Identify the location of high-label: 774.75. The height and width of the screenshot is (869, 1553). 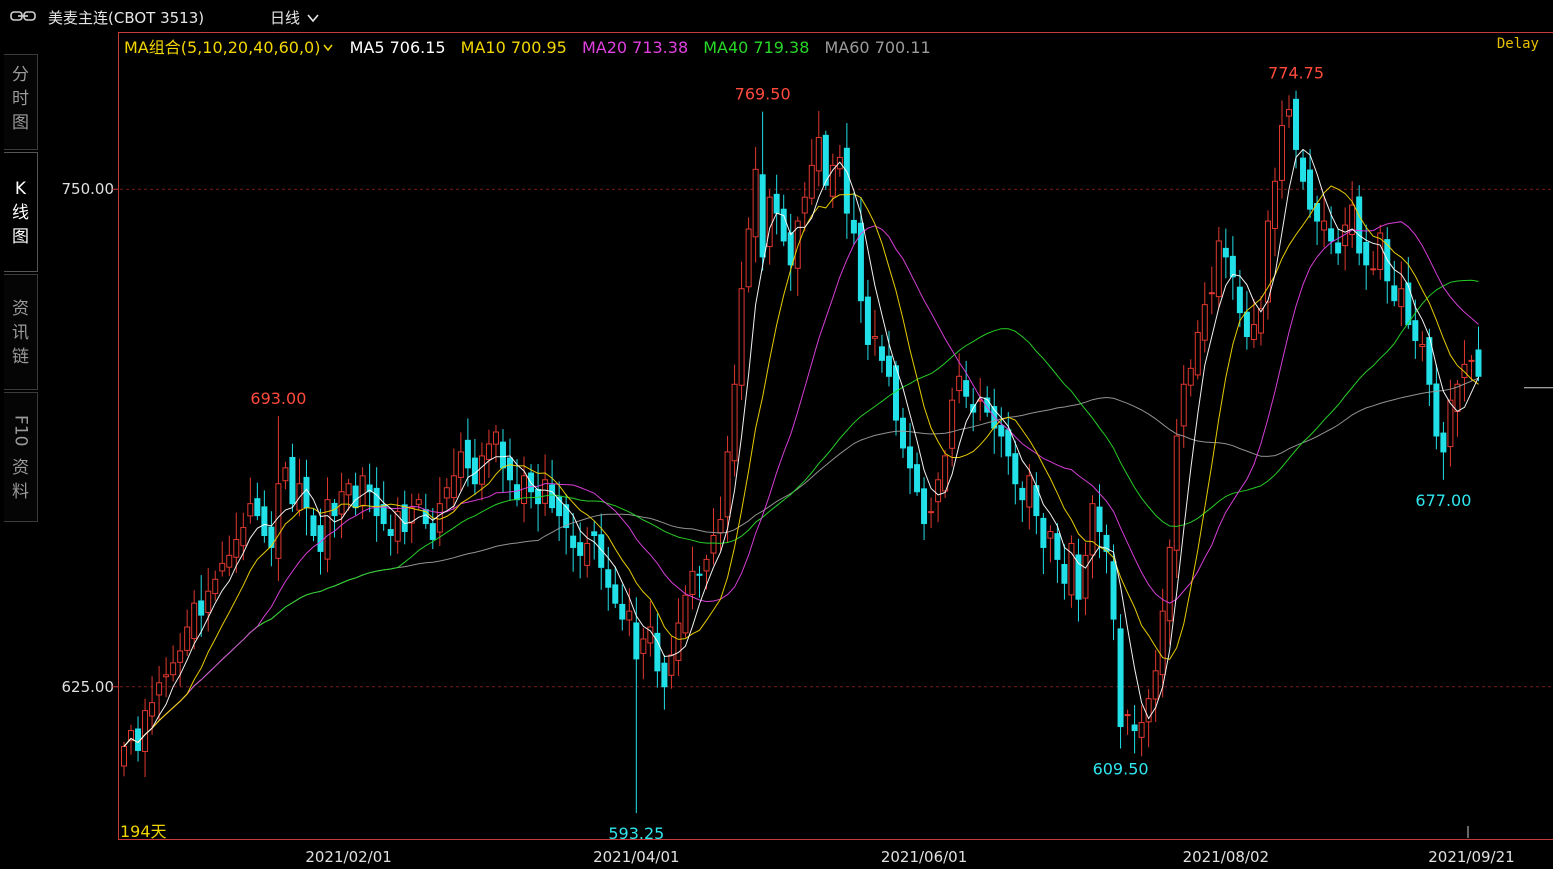
(1296, 73).